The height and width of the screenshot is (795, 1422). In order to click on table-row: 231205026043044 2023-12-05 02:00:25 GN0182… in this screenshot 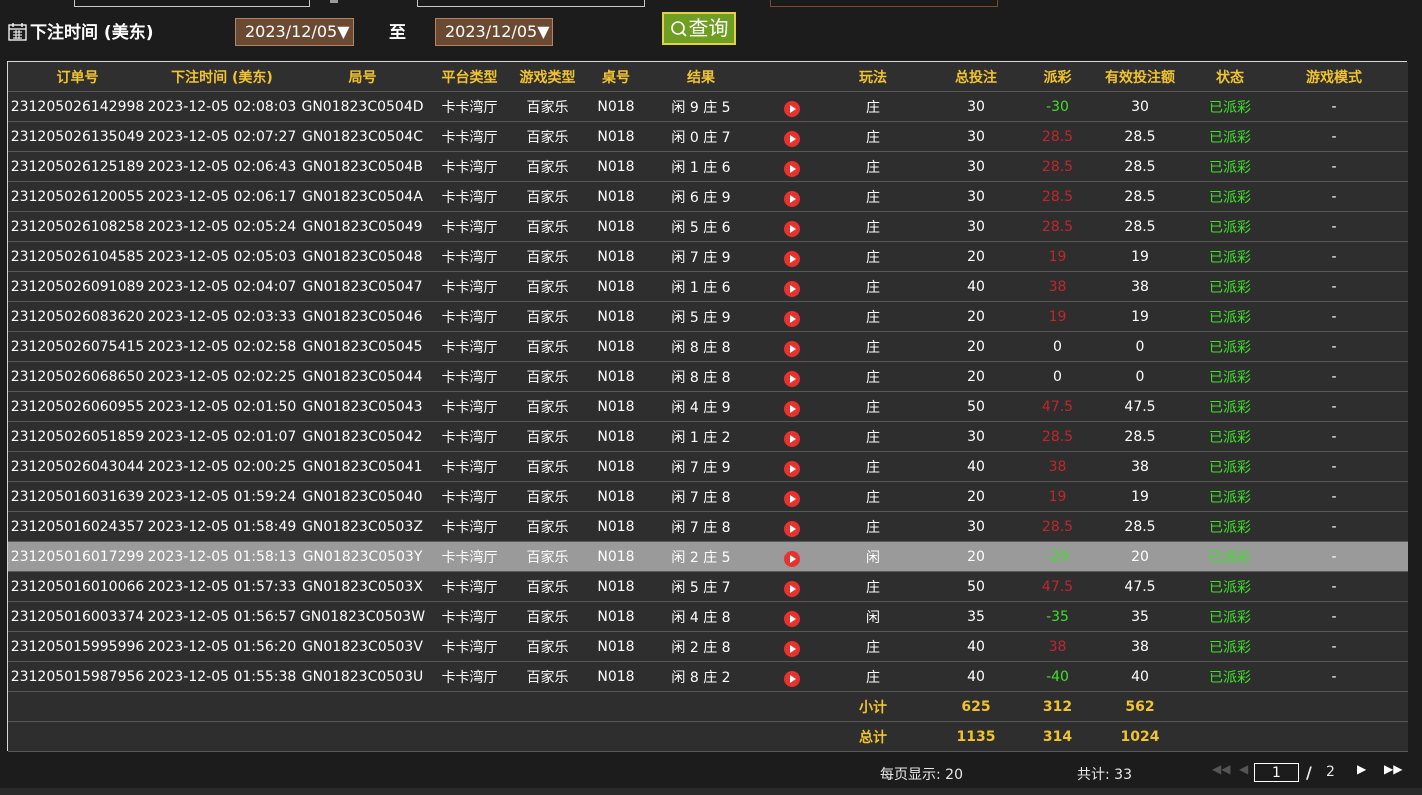, I will do `click(708, 466)`.